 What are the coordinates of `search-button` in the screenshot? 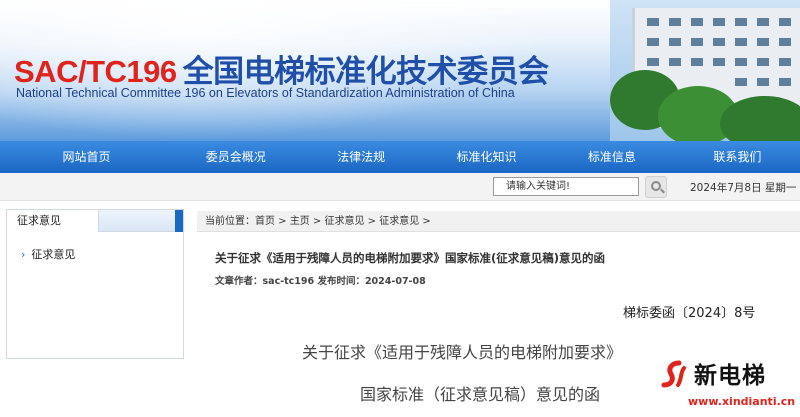 It's located at (656, 187).